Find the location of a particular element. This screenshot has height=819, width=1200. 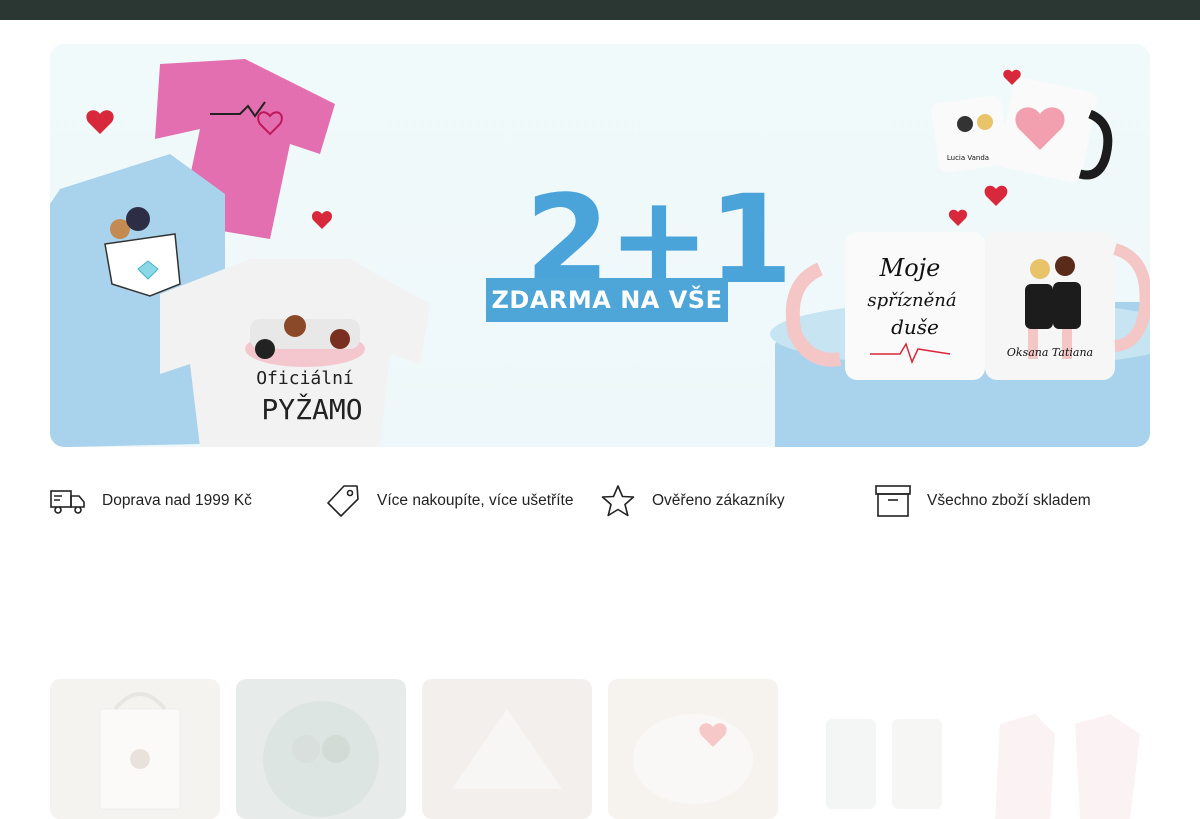

truck-icon is located at coordinates (68, 501).